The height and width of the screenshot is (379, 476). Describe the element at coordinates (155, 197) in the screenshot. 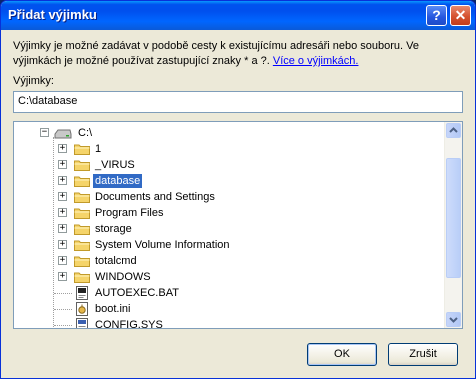

I see `tree-item-label: Documents and Settings` at that location.